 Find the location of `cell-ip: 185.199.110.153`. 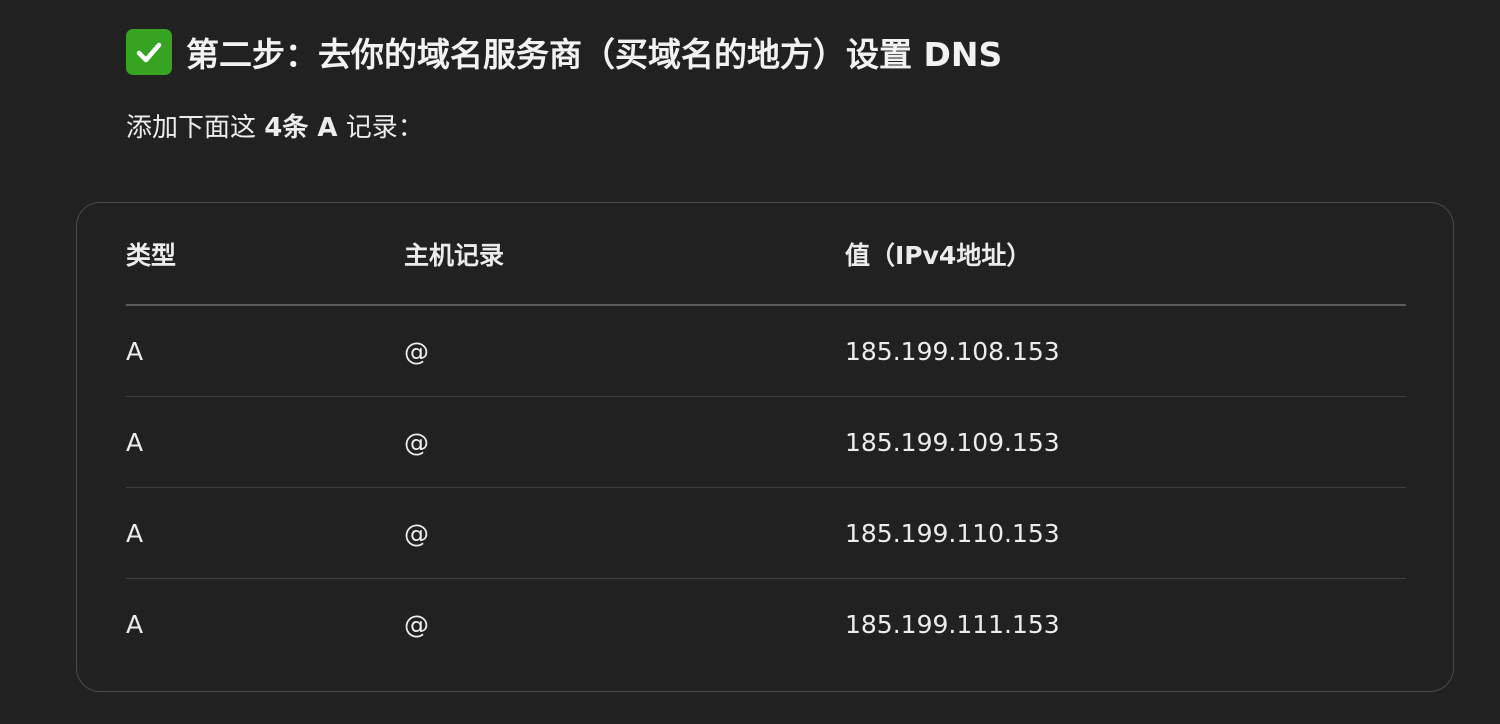

cell-ip: 185.199.110.153 is located at coordinates (952, 533).